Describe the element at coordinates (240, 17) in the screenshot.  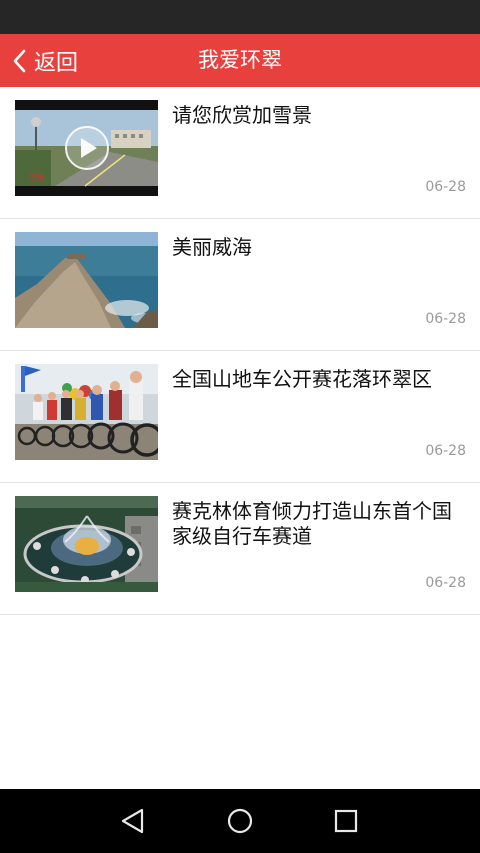
I see `status-bar` at that location.